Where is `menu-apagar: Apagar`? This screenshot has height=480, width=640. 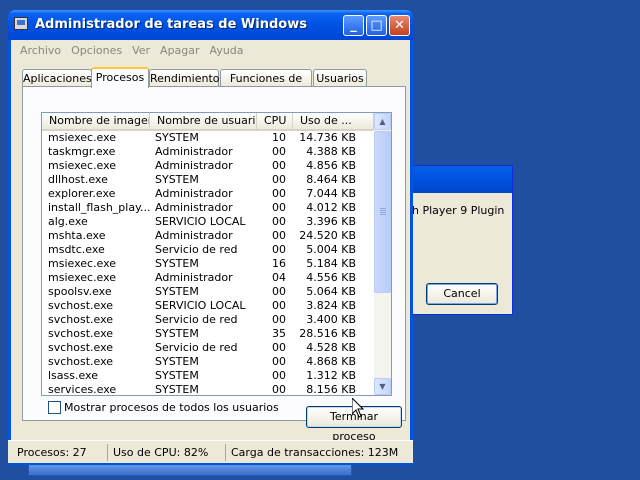
menu-apagar: Apagar is located at coordinates (180, 51).